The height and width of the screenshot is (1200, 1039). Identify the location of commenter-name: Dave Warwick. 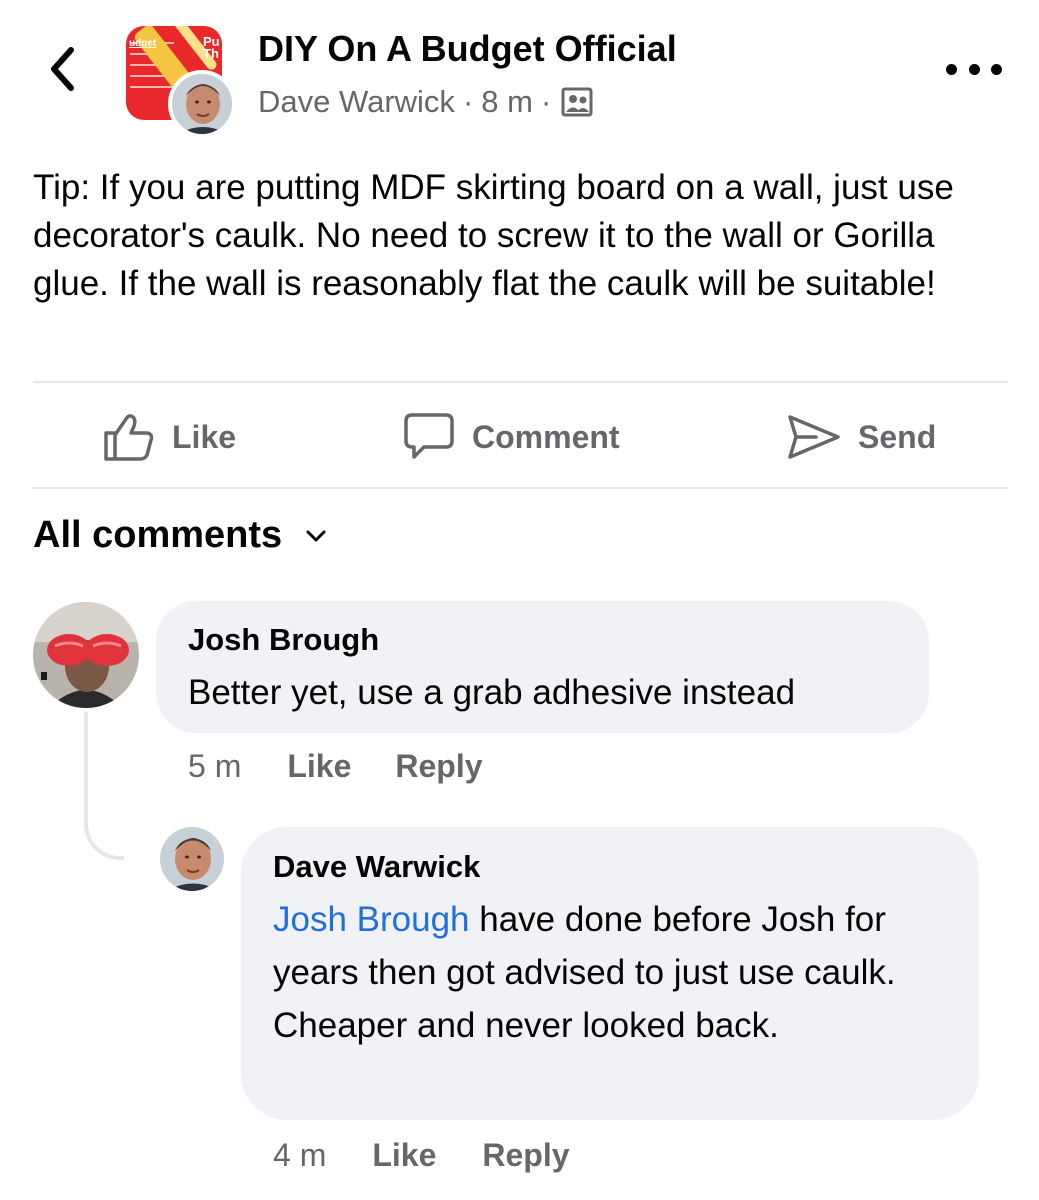
(376, 867).